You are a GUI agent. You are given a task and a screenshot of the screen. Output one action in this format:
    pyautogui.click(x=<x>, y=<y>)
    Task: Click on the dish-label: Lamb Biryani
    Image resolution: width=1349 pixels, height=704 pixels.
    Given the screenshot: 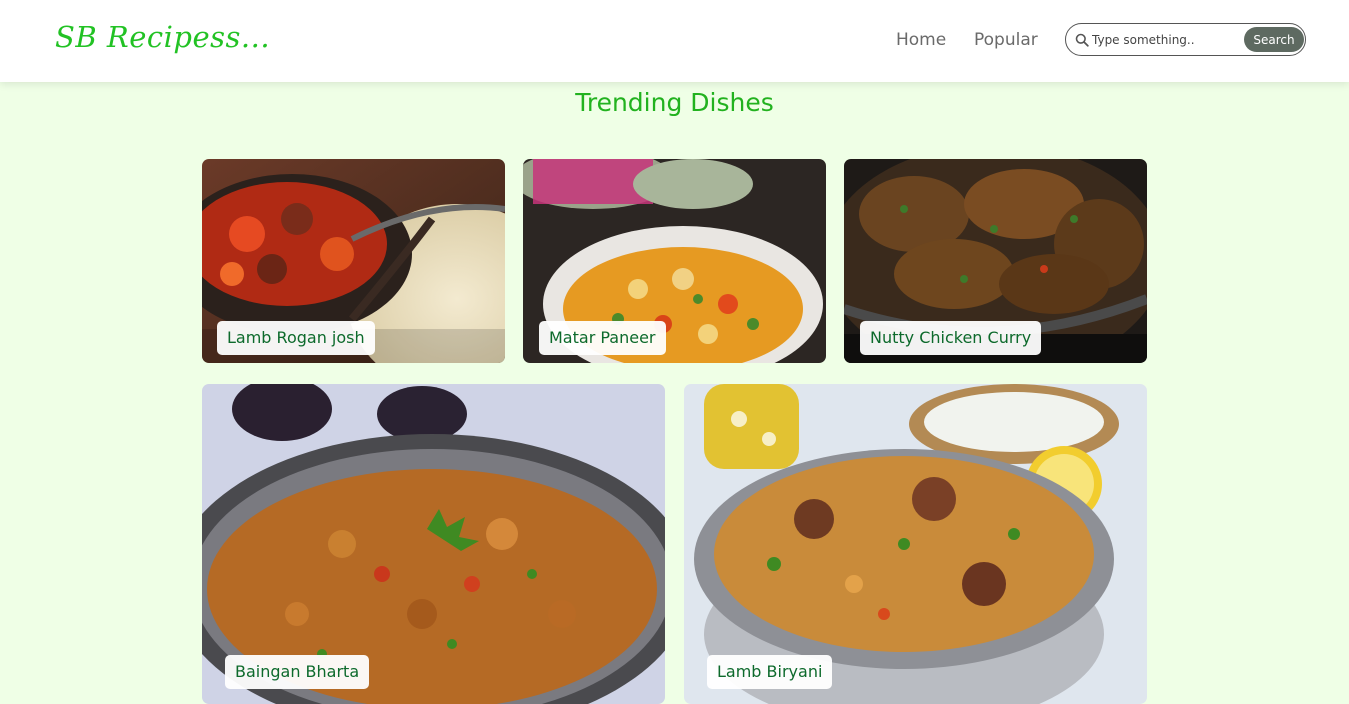 What is the action you would take?
    pyautogui.click(x=770, y=672)
    